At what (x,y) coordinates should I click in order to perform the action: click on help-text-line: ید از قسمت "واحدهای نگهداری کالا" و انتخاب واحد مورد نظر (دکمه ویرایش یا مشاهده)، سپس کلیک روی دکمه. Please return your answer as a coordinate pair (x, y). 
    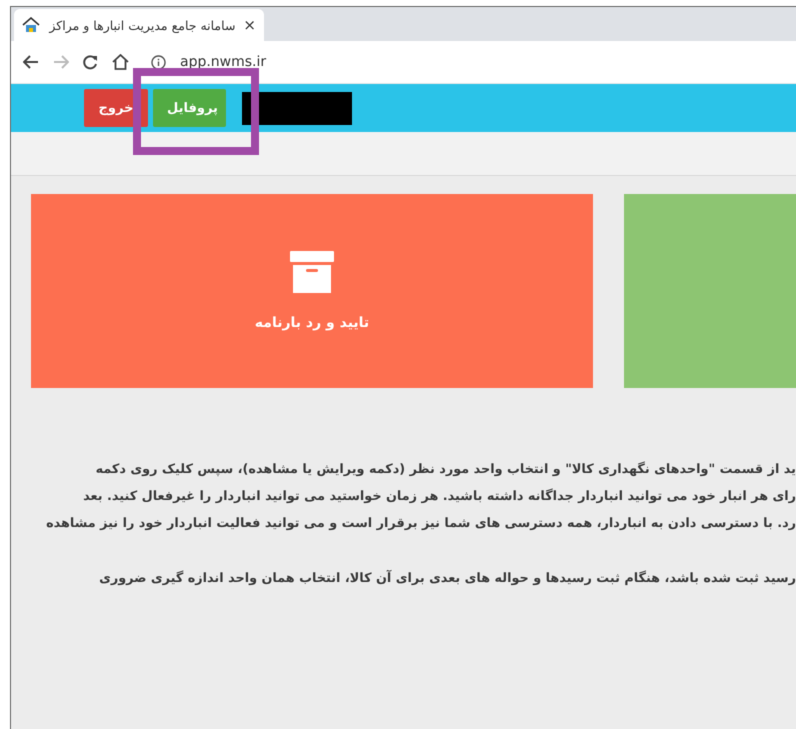
    Looking at the image, I should click on (446, 469).